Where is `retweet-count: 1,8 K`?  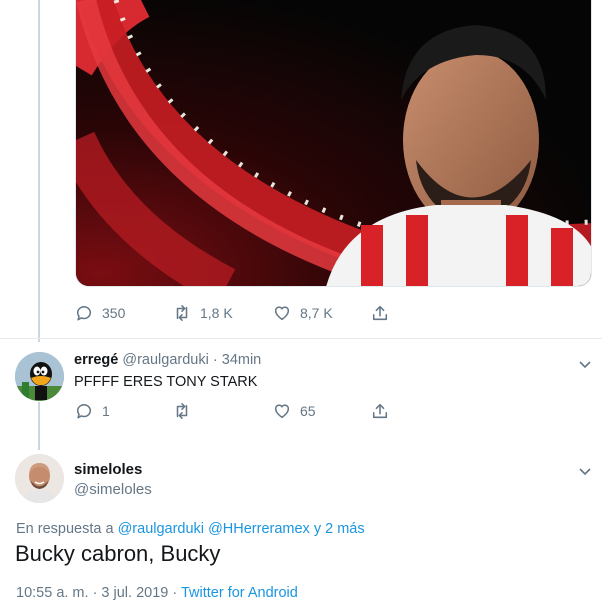 retweet-count: 1,8 K is located at coordinates (216, 313).